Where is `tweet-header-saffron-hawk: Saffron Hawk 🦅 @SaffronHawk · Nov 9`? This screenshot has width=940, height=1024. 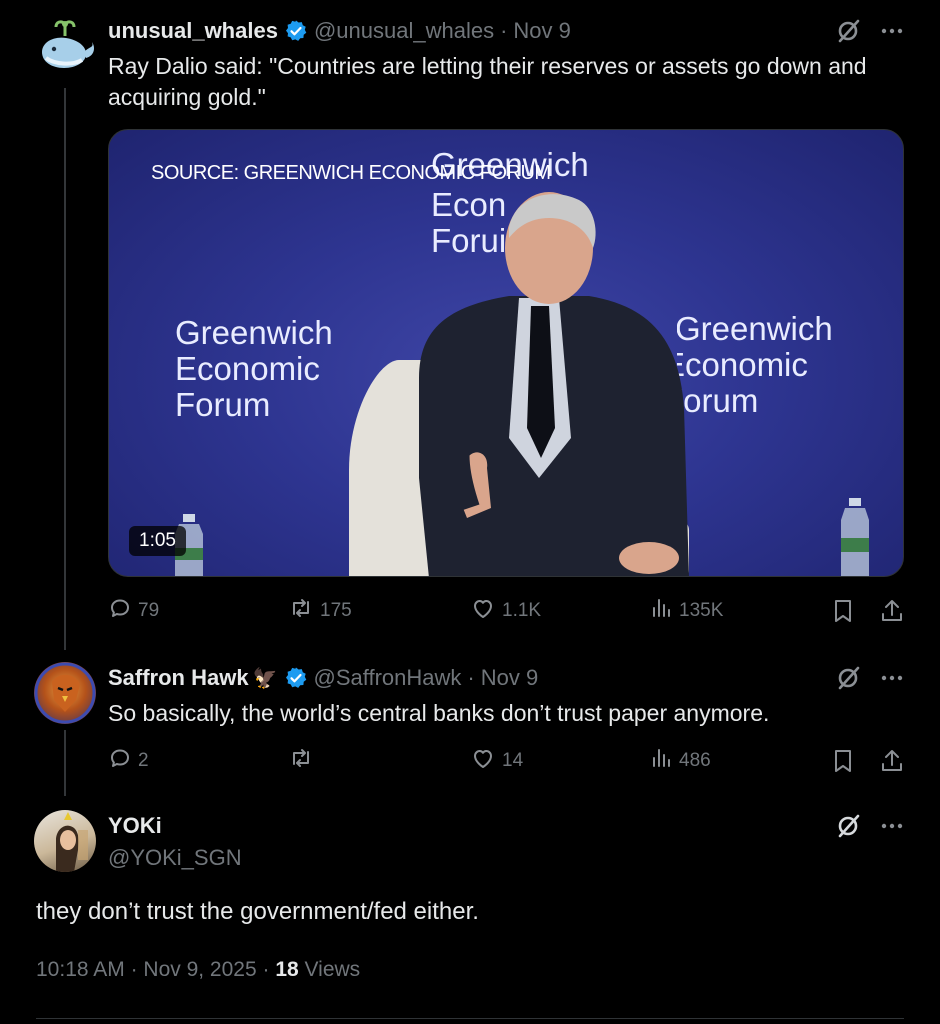
tweet-header-saffron-hawk: Saffron Hawk 🦅 @SaffronHawk · Nov 9 is located at coordinates (323, 678).